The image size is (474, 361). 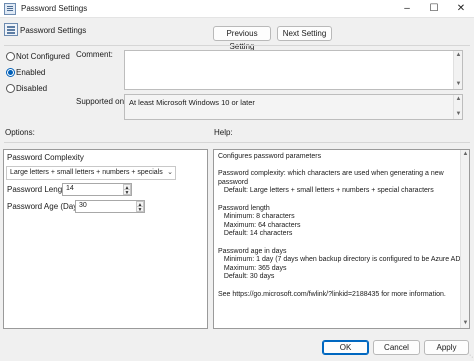 I want to click on apply-button: Apply, so click(x=446, y=347).